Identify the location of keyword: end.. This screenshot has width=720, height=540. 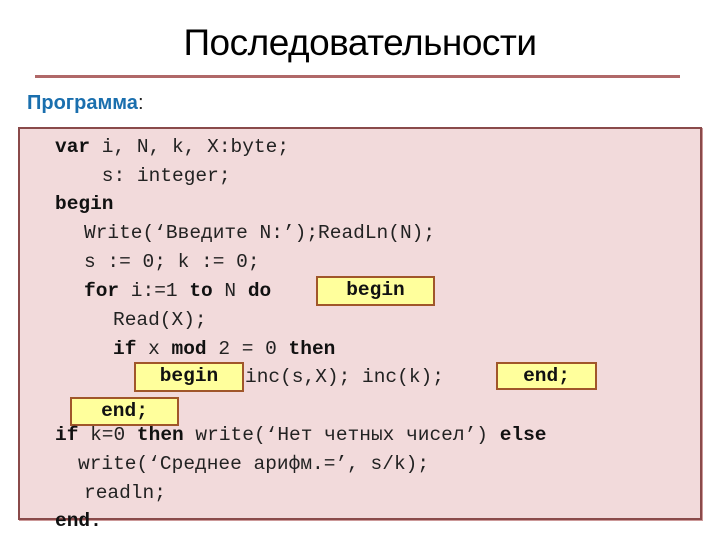
(78, 521).